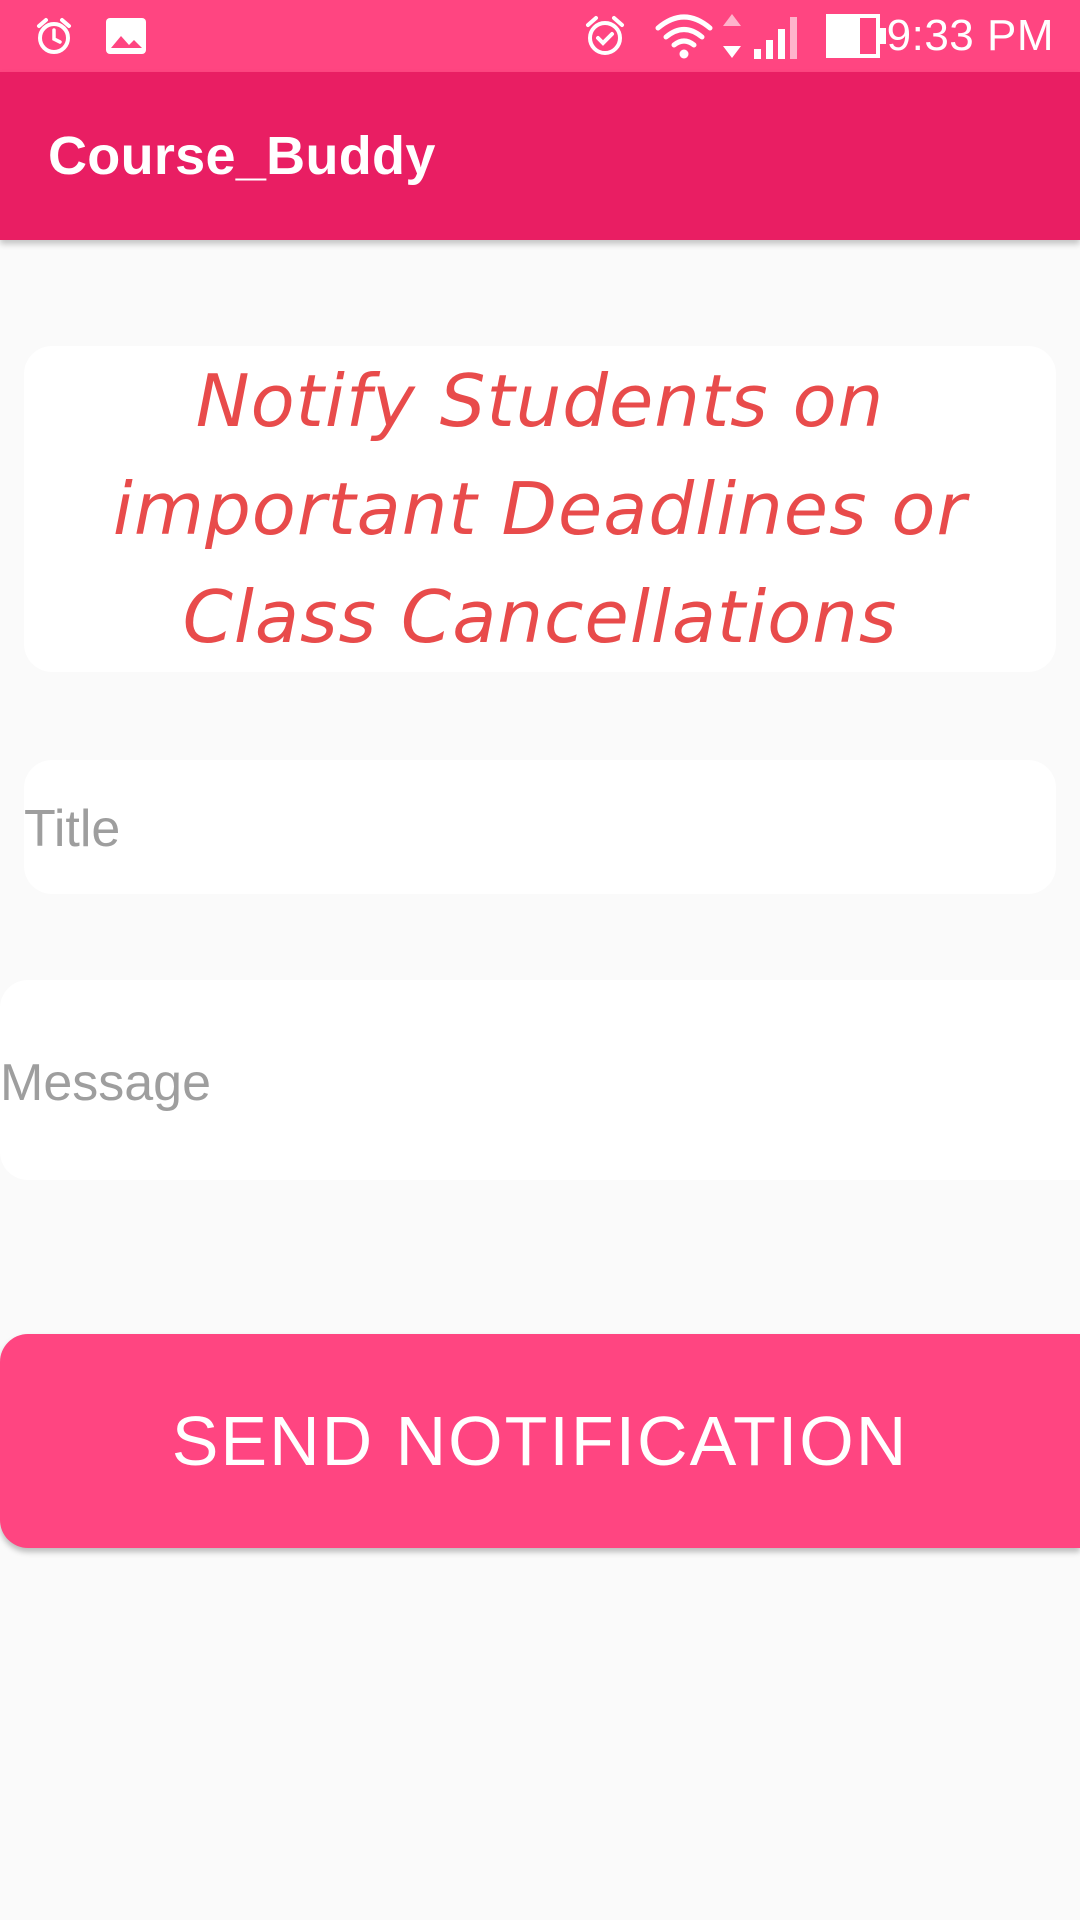  Describe the element at coordinates (540, 1080) in the screenshot. I see `message-field: Message` at that location.